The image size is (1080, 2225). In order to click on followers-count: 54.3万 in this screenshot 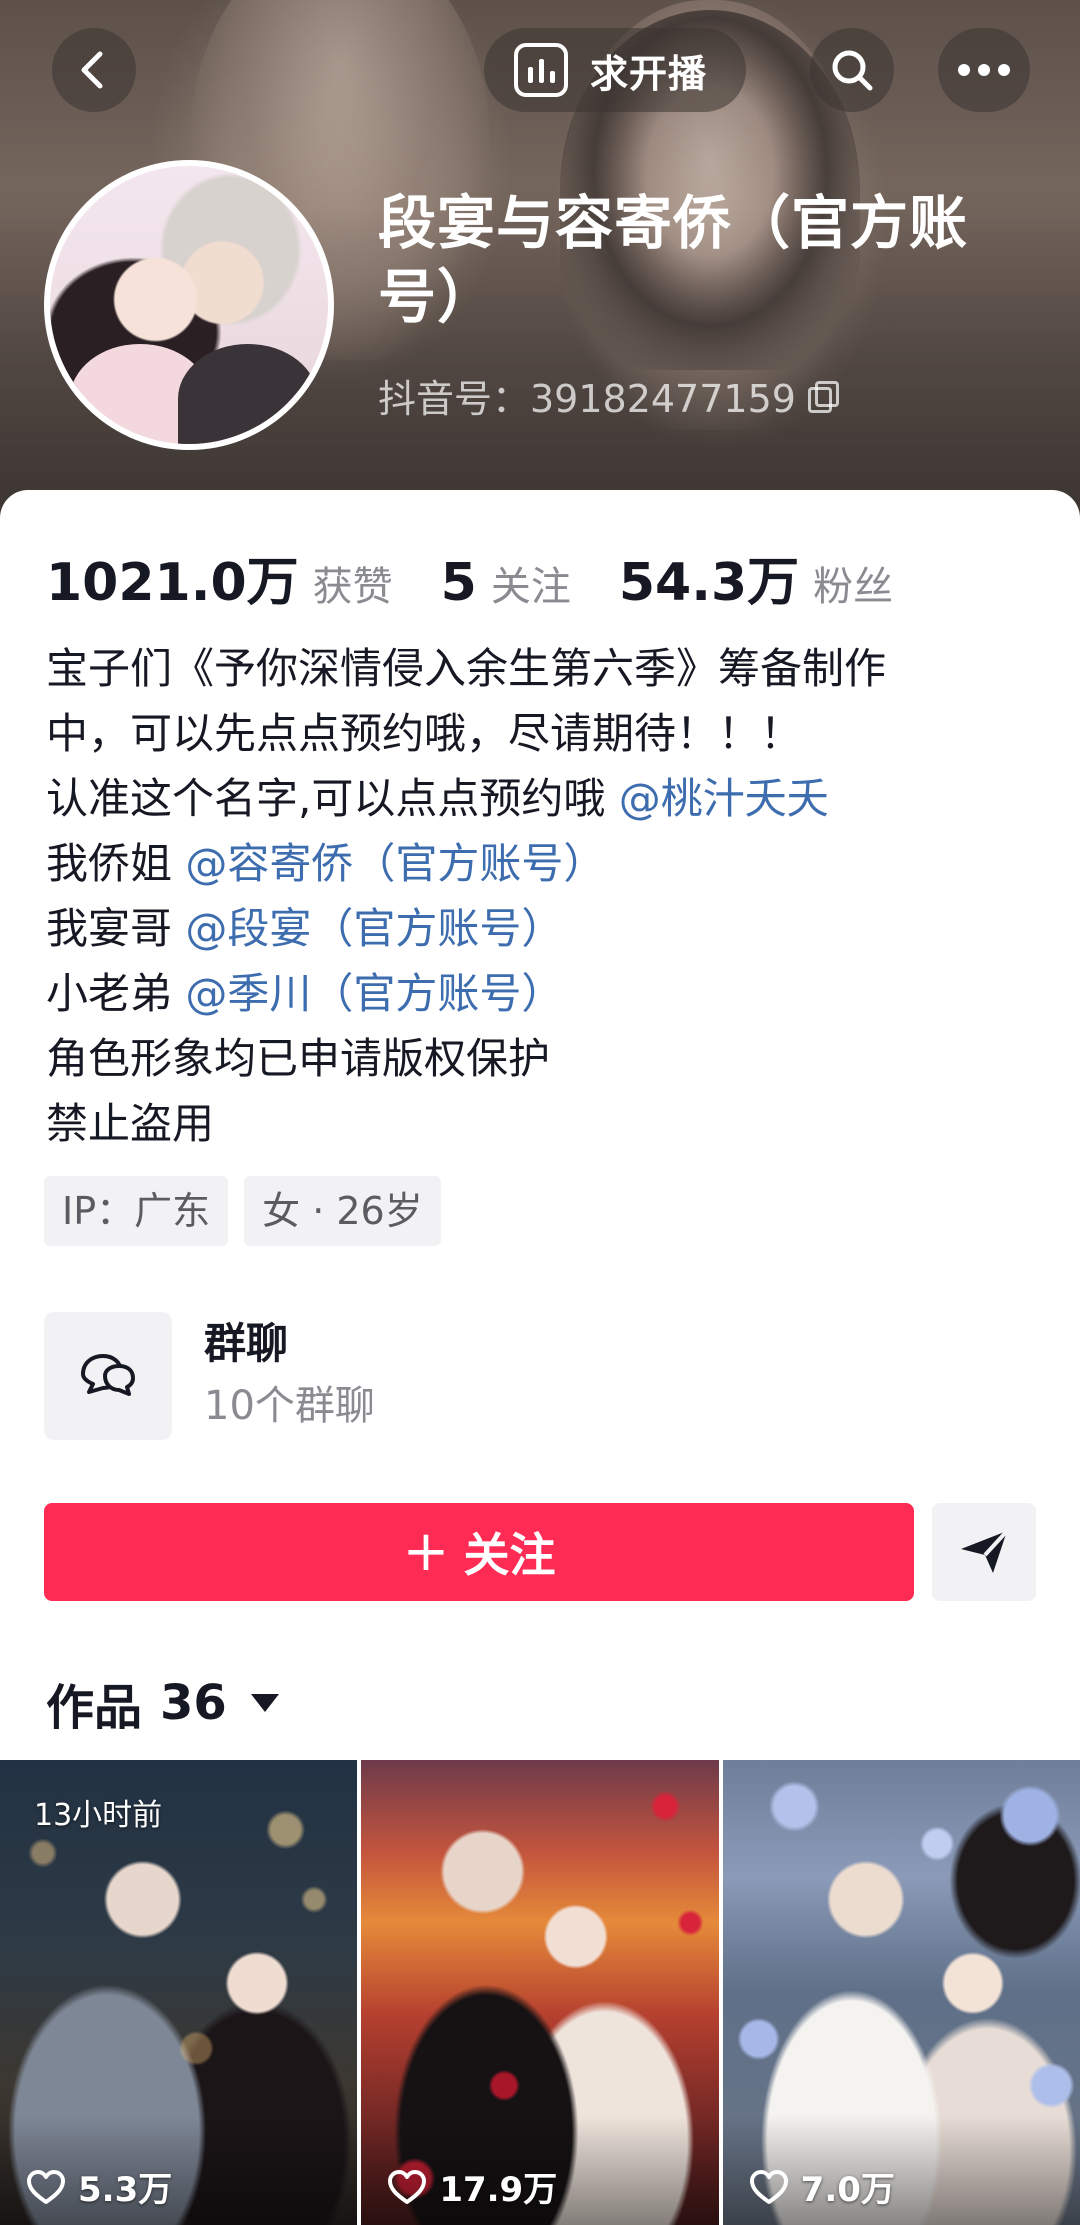, I will do `click(709, 577)`.